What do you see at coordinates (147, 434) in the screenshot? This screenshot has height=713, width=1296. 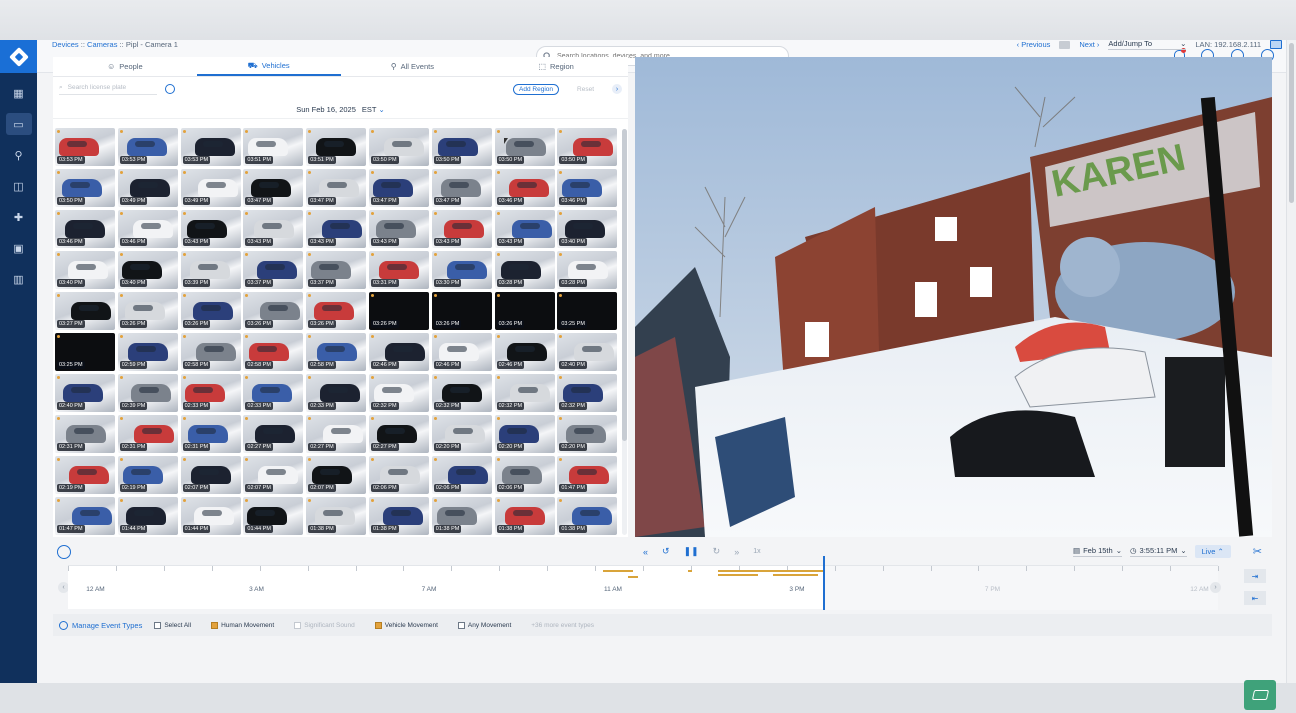 I see `vehicle-thumbnail: 02:31 PM` at bounding box center [147, 434].